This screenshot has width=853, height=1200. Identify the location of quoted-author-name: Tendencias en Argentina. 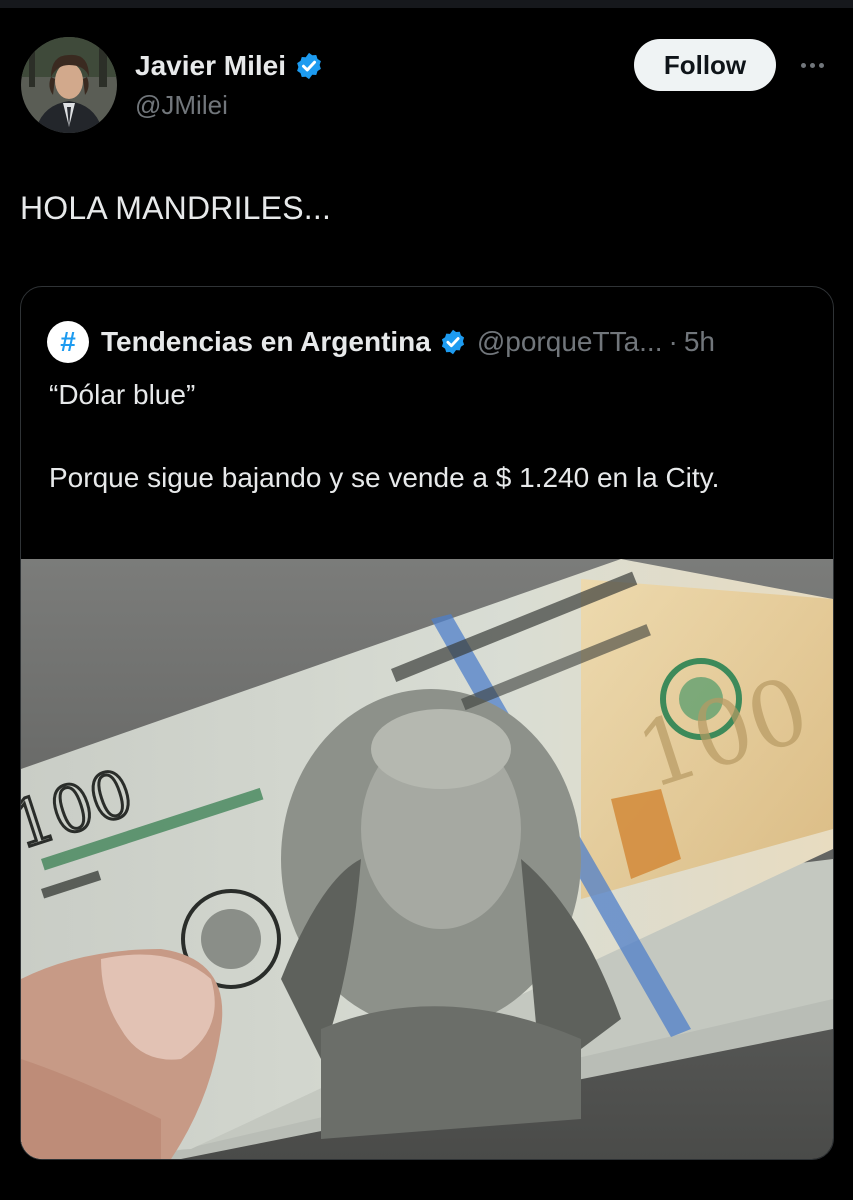
(266, 342).